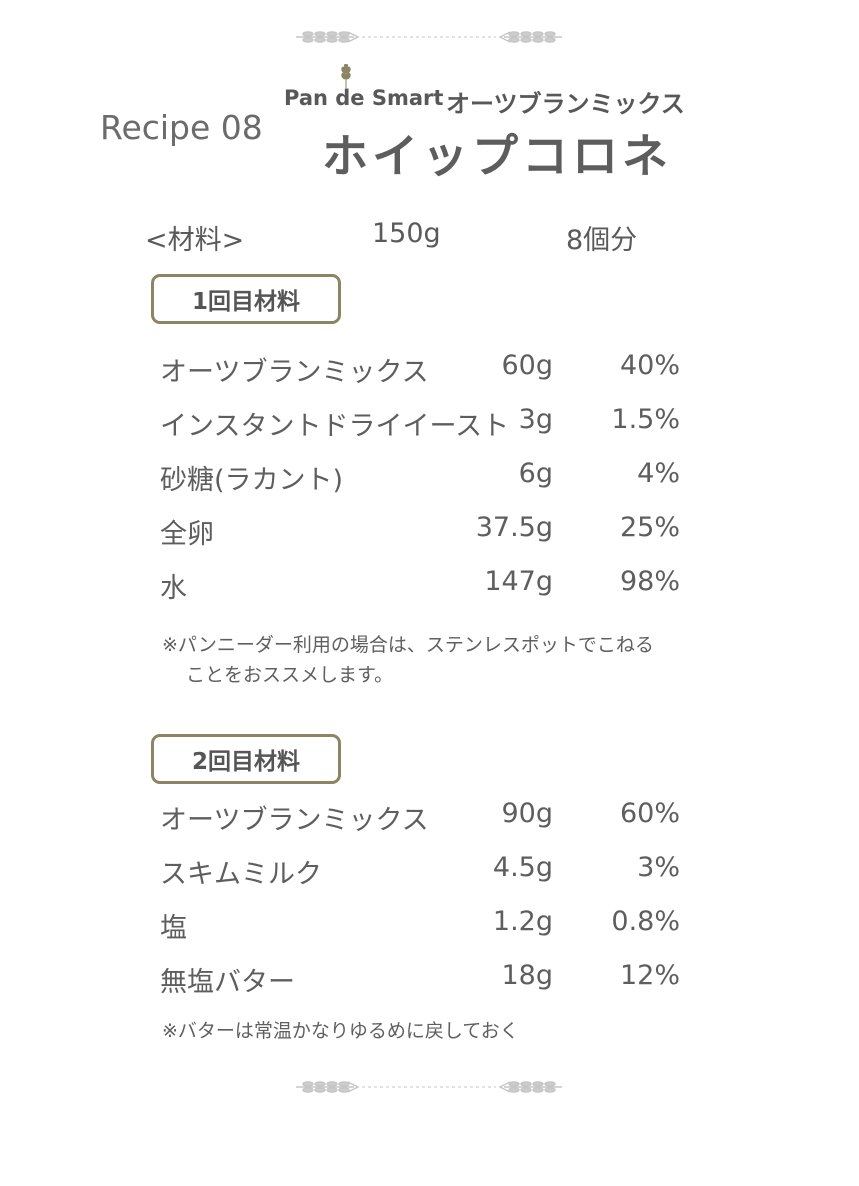 The height and width of the screenshot is (1186, 859). What do you see at coordinates (527, 813) in the screenshot?
I see `ingredient-amount: 90g` at bounding box center [527, 813].